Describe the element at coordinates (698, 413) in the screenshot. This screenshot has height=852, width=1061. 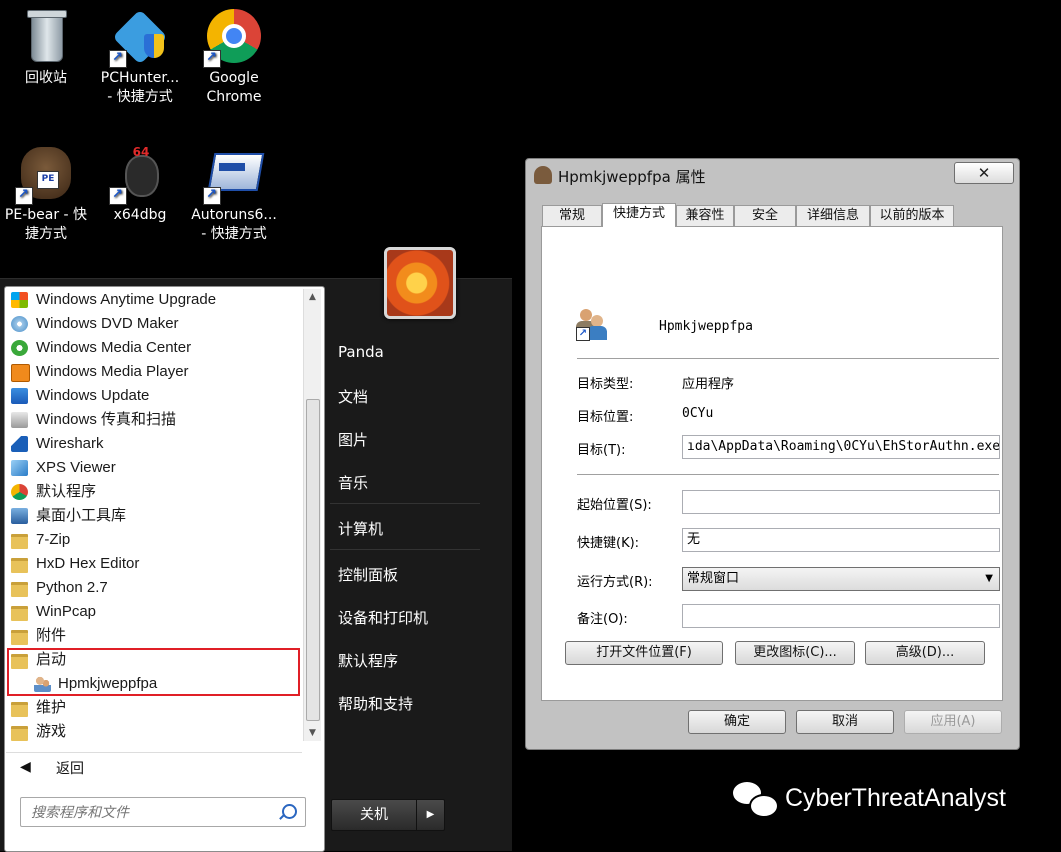
I see `target-location-value: 0CYu` at that location.